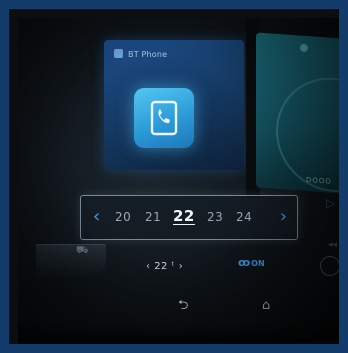 The image size is (348, 353). Describe the element at coordinates (183, 307) in the screenshot. I see `back-icon: ⮌` at that location.